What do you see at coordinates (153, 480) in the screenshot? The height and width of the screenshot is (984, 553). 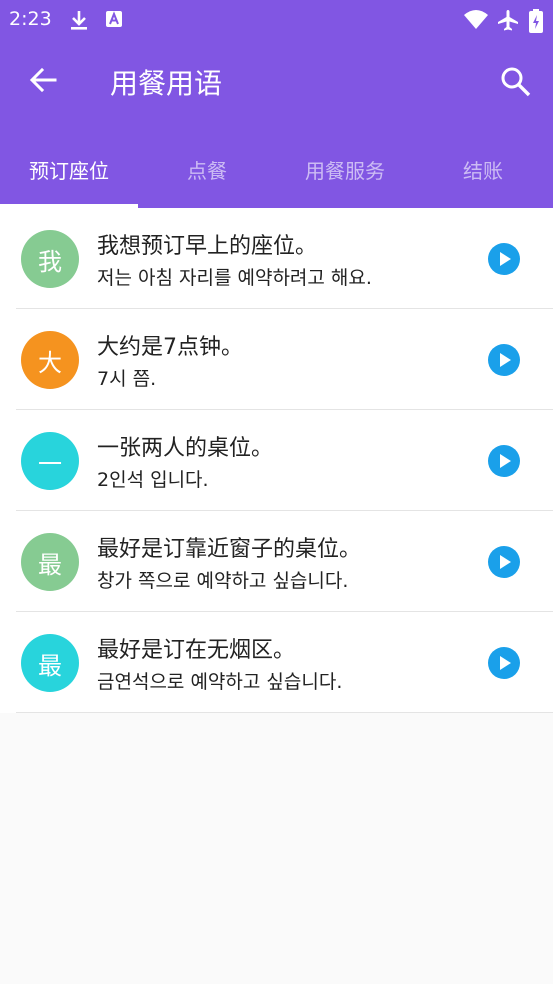 I see `korean-translation: 2인석 입니다.` at bounding box center [153, 480].